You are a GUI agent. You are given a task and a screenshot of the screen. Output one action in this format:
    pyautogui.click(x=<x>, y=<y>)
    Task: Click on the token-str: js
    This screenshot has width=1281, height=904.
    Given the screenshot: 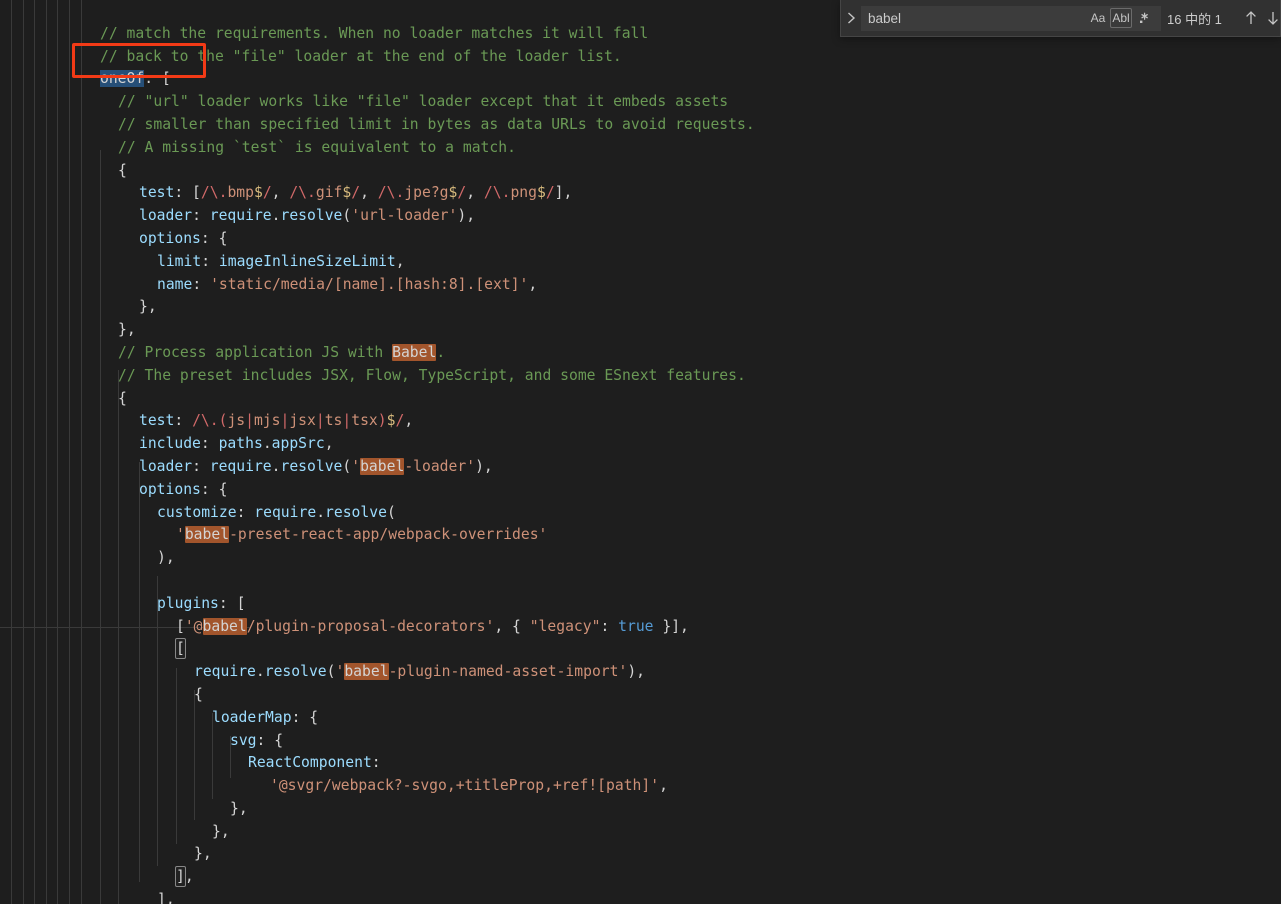 What is the action you would take?
    pyautogui.click(x=236, y=421)
    